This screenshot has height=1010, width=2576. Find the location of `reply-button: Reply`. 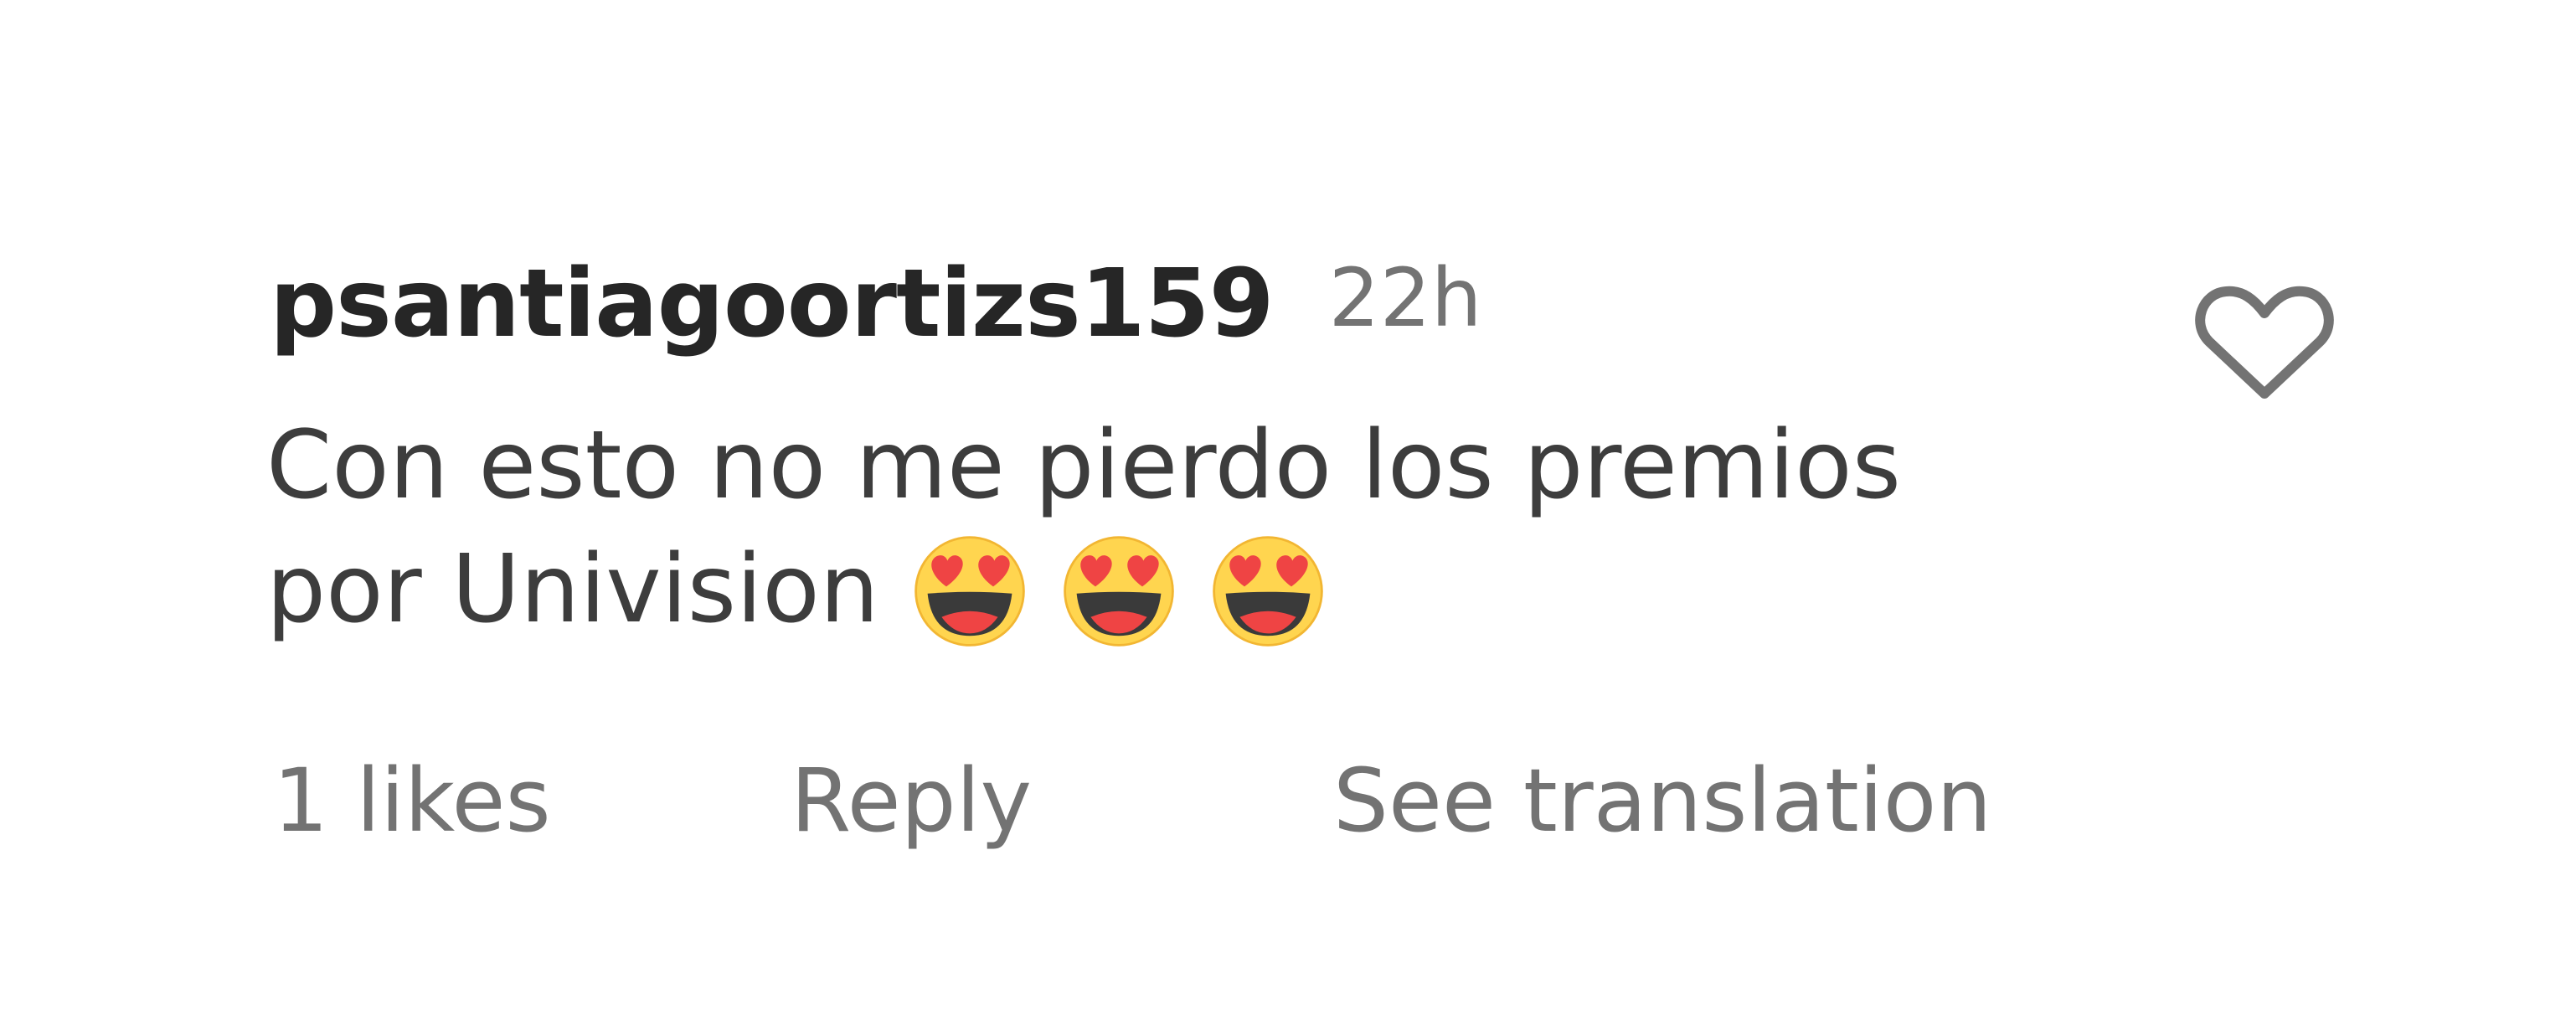

reply-button: Reply is located at coordinates (911, 801).